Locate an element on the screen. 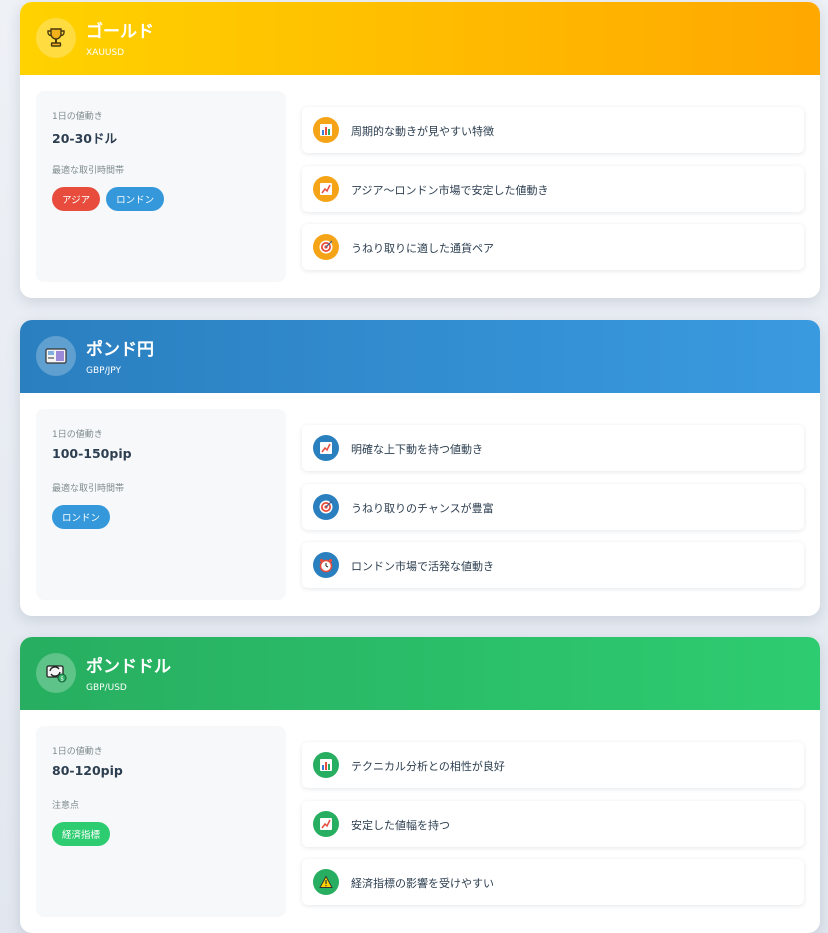  session-badges: アジア ロンドン is located at coordinates (108, 199).